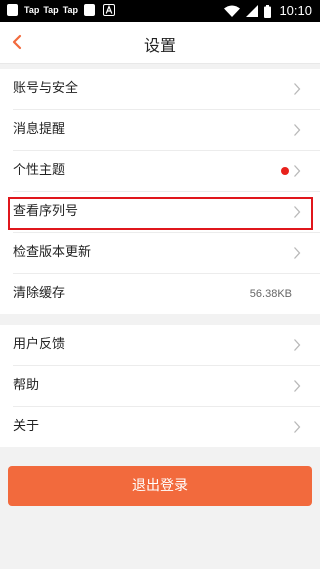 The height and width of the screenshot is (569, 320). What do you see at coordinates (52, 252) in the screenshot?
I see `settings-item-label: 检查版本更新` at bounding box center [52, 252].